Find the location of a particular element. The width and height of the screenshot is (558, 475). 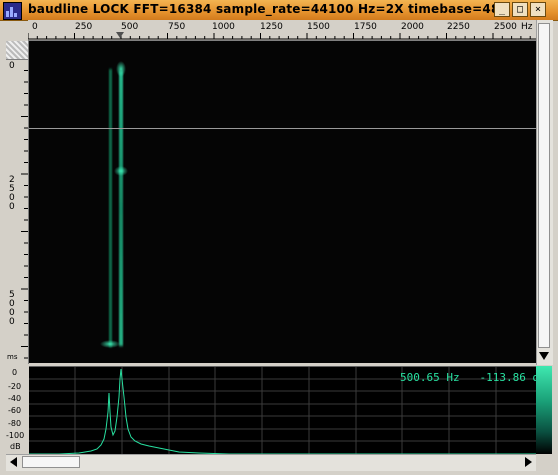

scroll-down-icon is located at coordinates (544, 356).